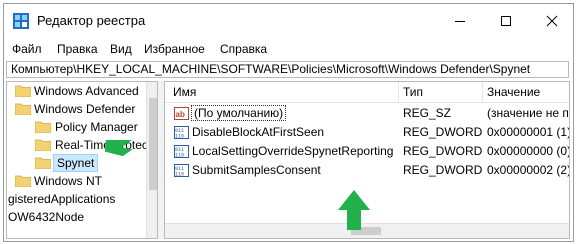 Image resolution: width=576 pixels, height=244 pixels. I want to click on value-name: SubmitSamplesConsent, so click(256, 170).